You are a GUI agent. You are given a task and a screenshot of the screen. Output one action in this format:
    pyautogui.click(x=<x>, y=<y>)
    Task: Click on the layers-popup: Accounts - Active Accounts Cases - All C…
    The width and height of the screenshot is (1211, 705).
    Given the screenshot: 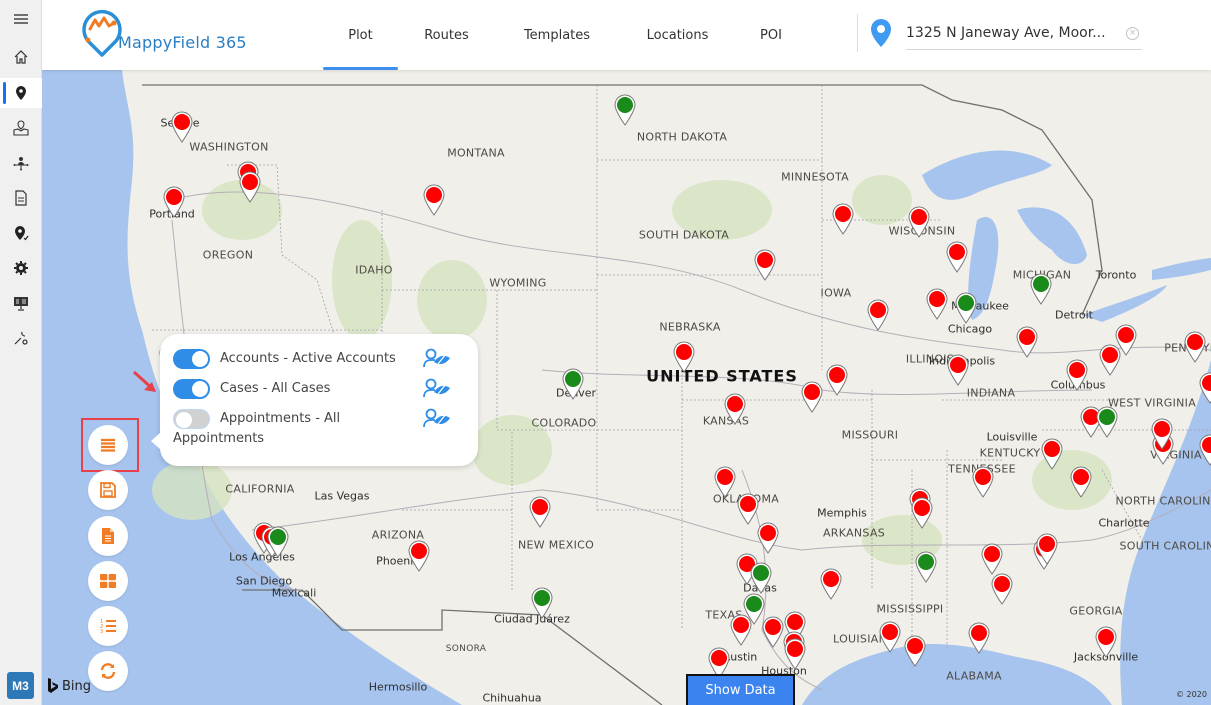 What is the action you would take?
    pyautogui.click(x=314, y=400)
    